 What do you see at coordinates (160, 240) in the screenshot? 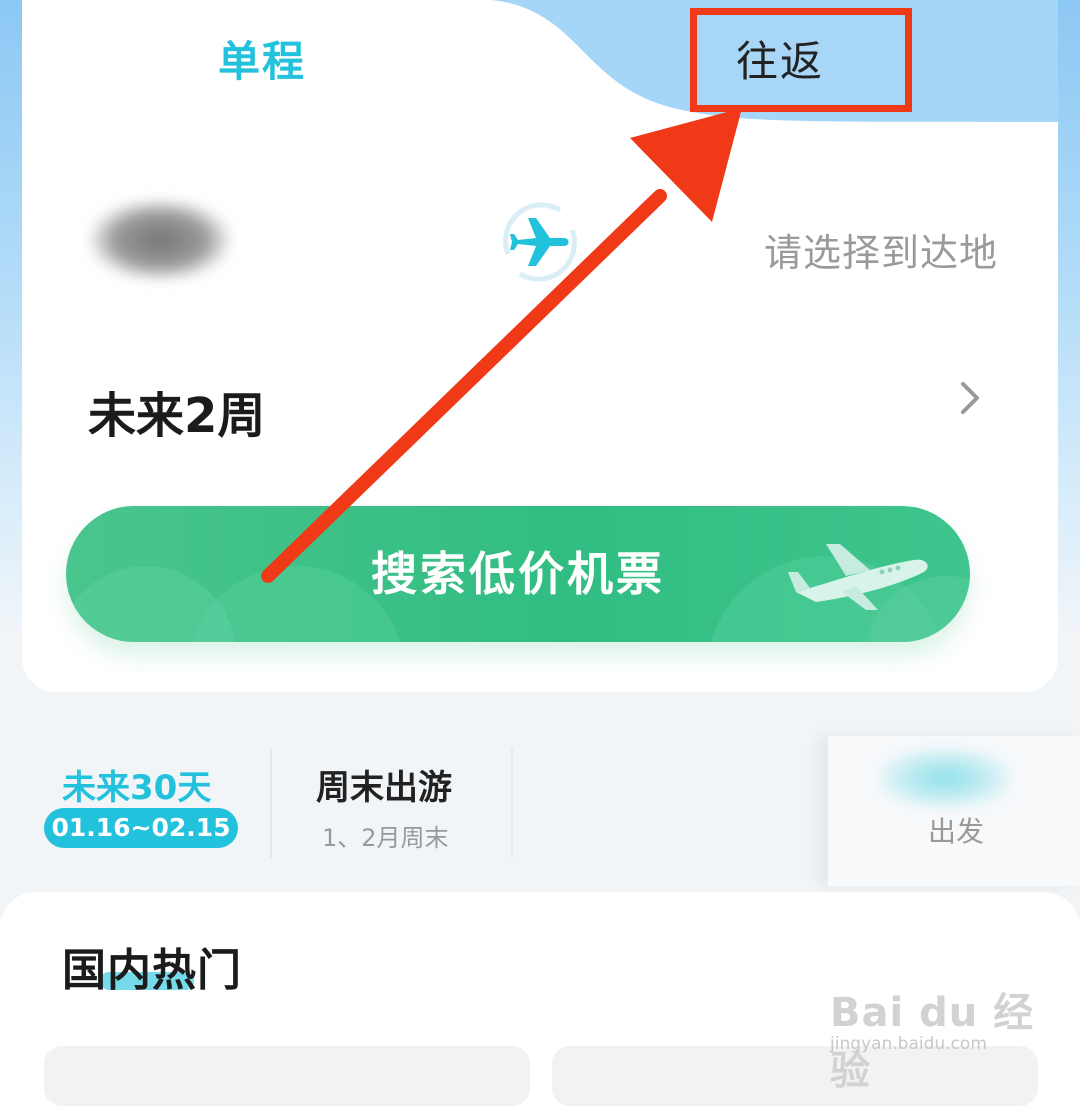
I see `origin-city-blurred` at bounding box center [160, 240].